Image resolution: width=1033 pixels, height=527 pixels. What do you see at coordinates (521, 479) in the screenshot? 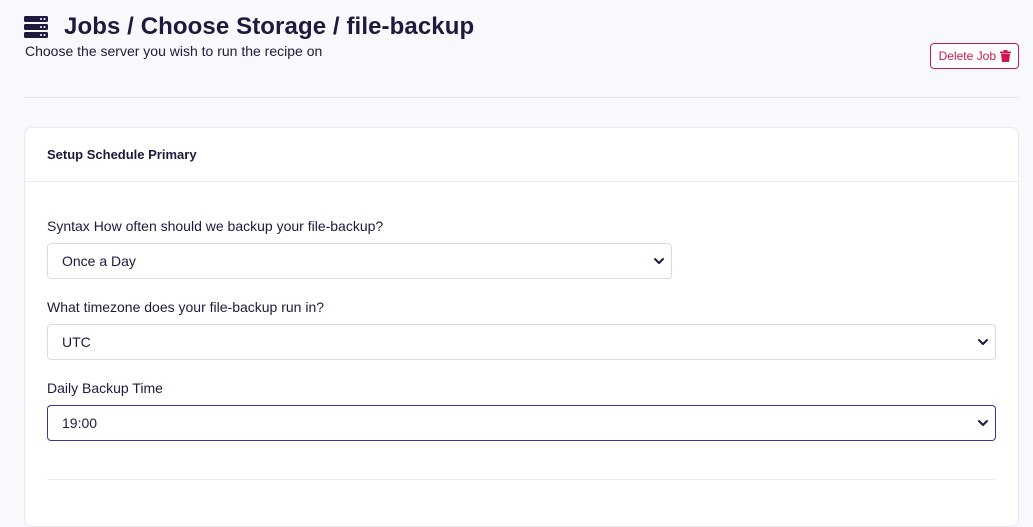
I see `card-footer-divider` at bounding box center [521, 479].